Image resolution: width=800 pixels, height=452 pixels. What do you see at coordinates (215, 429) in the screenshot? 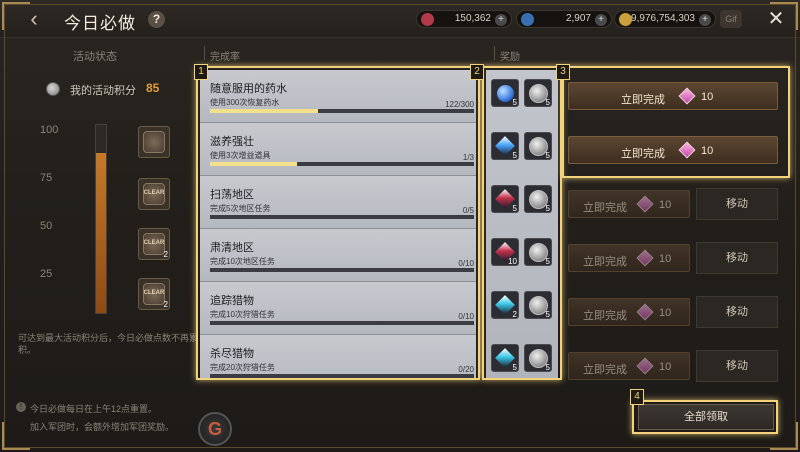
I see `guild-emblem-icon: G` at bounding box center [215, 429].